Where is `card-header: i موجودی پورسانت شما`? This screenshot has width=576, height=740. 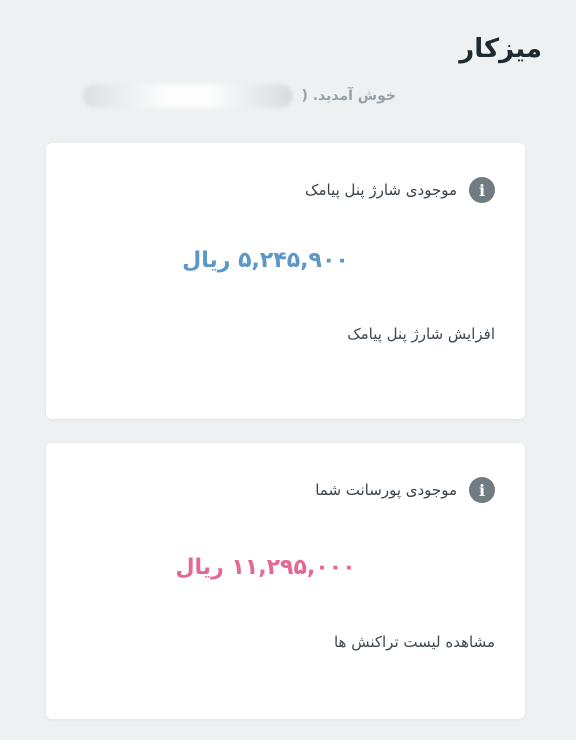
card-header: i موجودی پورسانت شما is located at coordinates (405, 490).